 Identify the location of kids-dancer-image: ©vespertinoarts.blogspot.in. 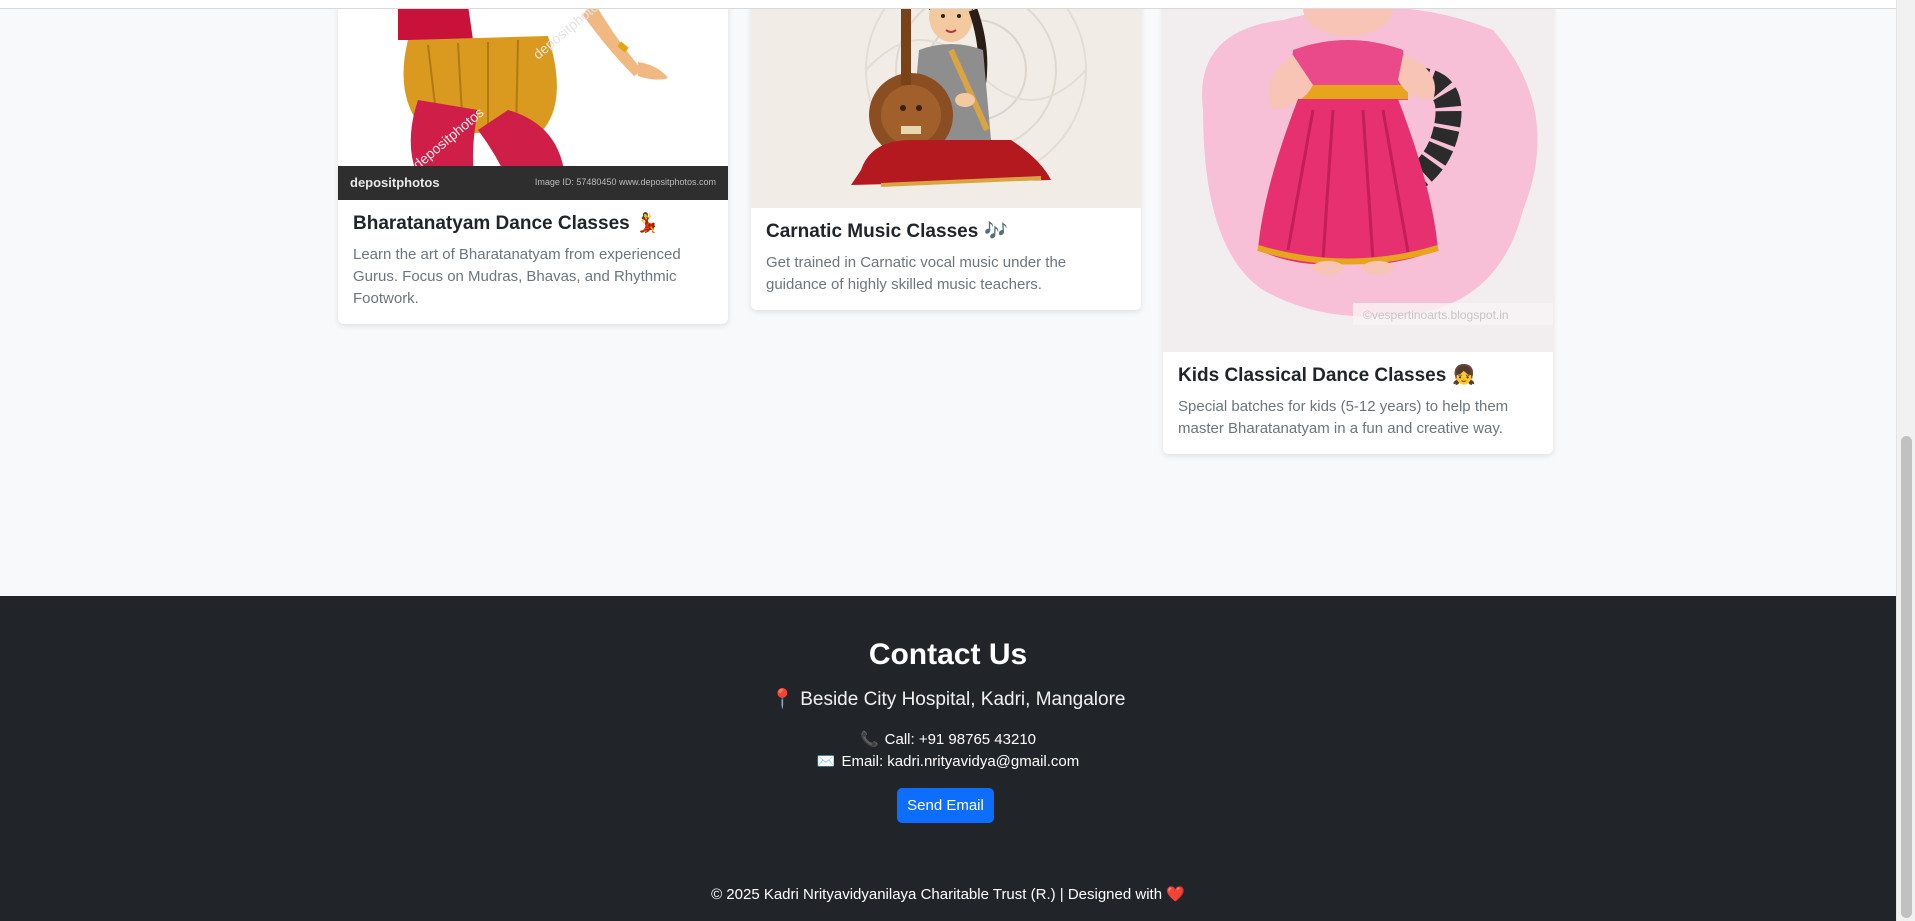
(1358, 176).